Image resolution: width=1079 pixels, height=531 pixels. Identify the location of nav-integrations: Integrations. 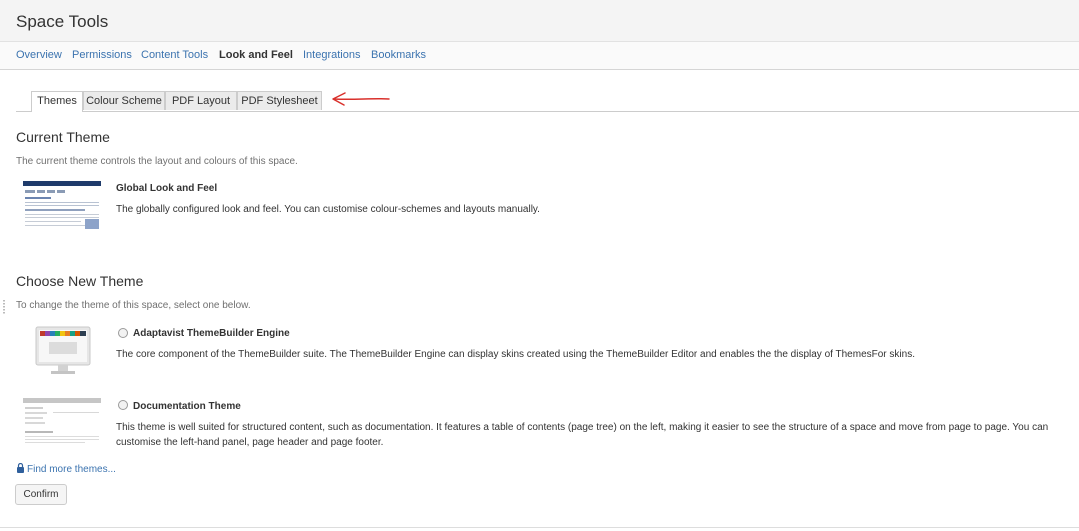
(331, 55).